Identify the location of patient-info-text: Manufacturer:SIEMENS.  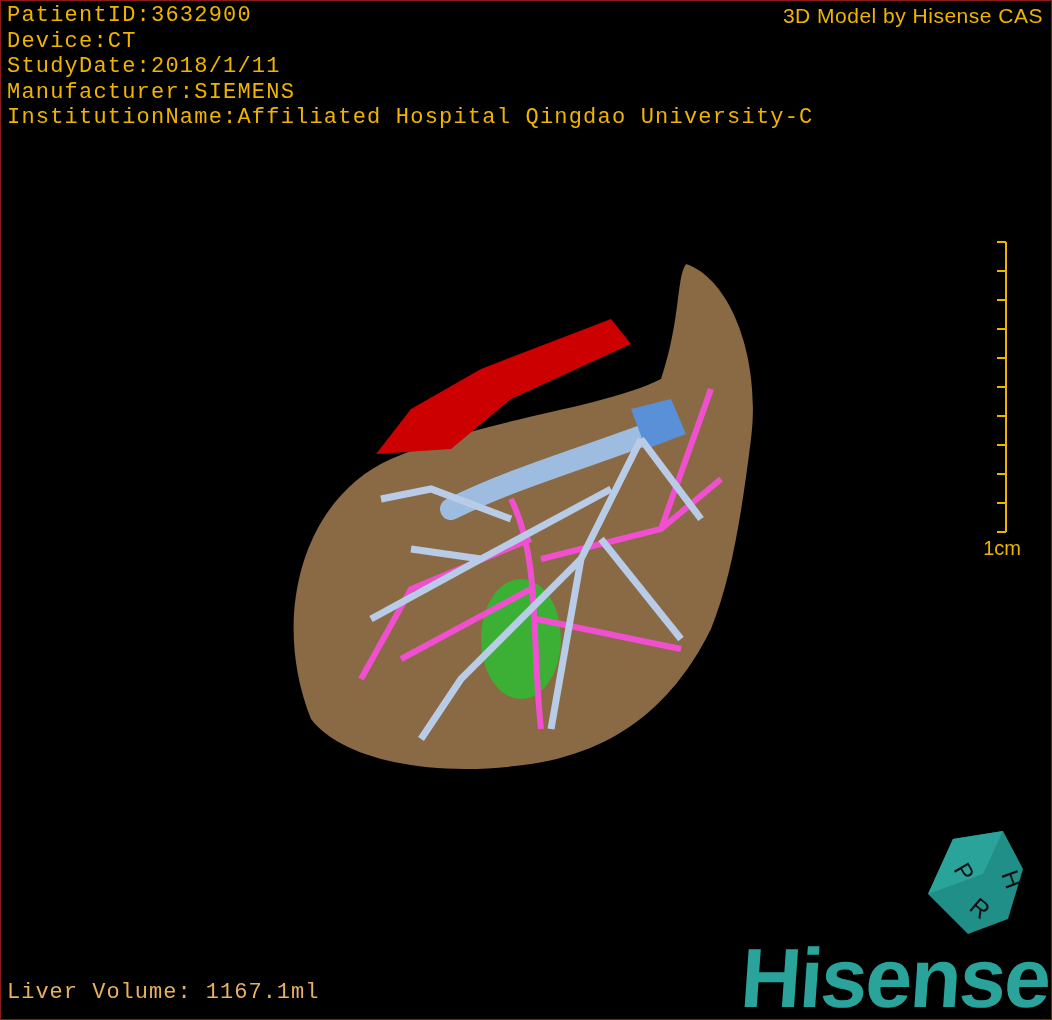
(152, 92).